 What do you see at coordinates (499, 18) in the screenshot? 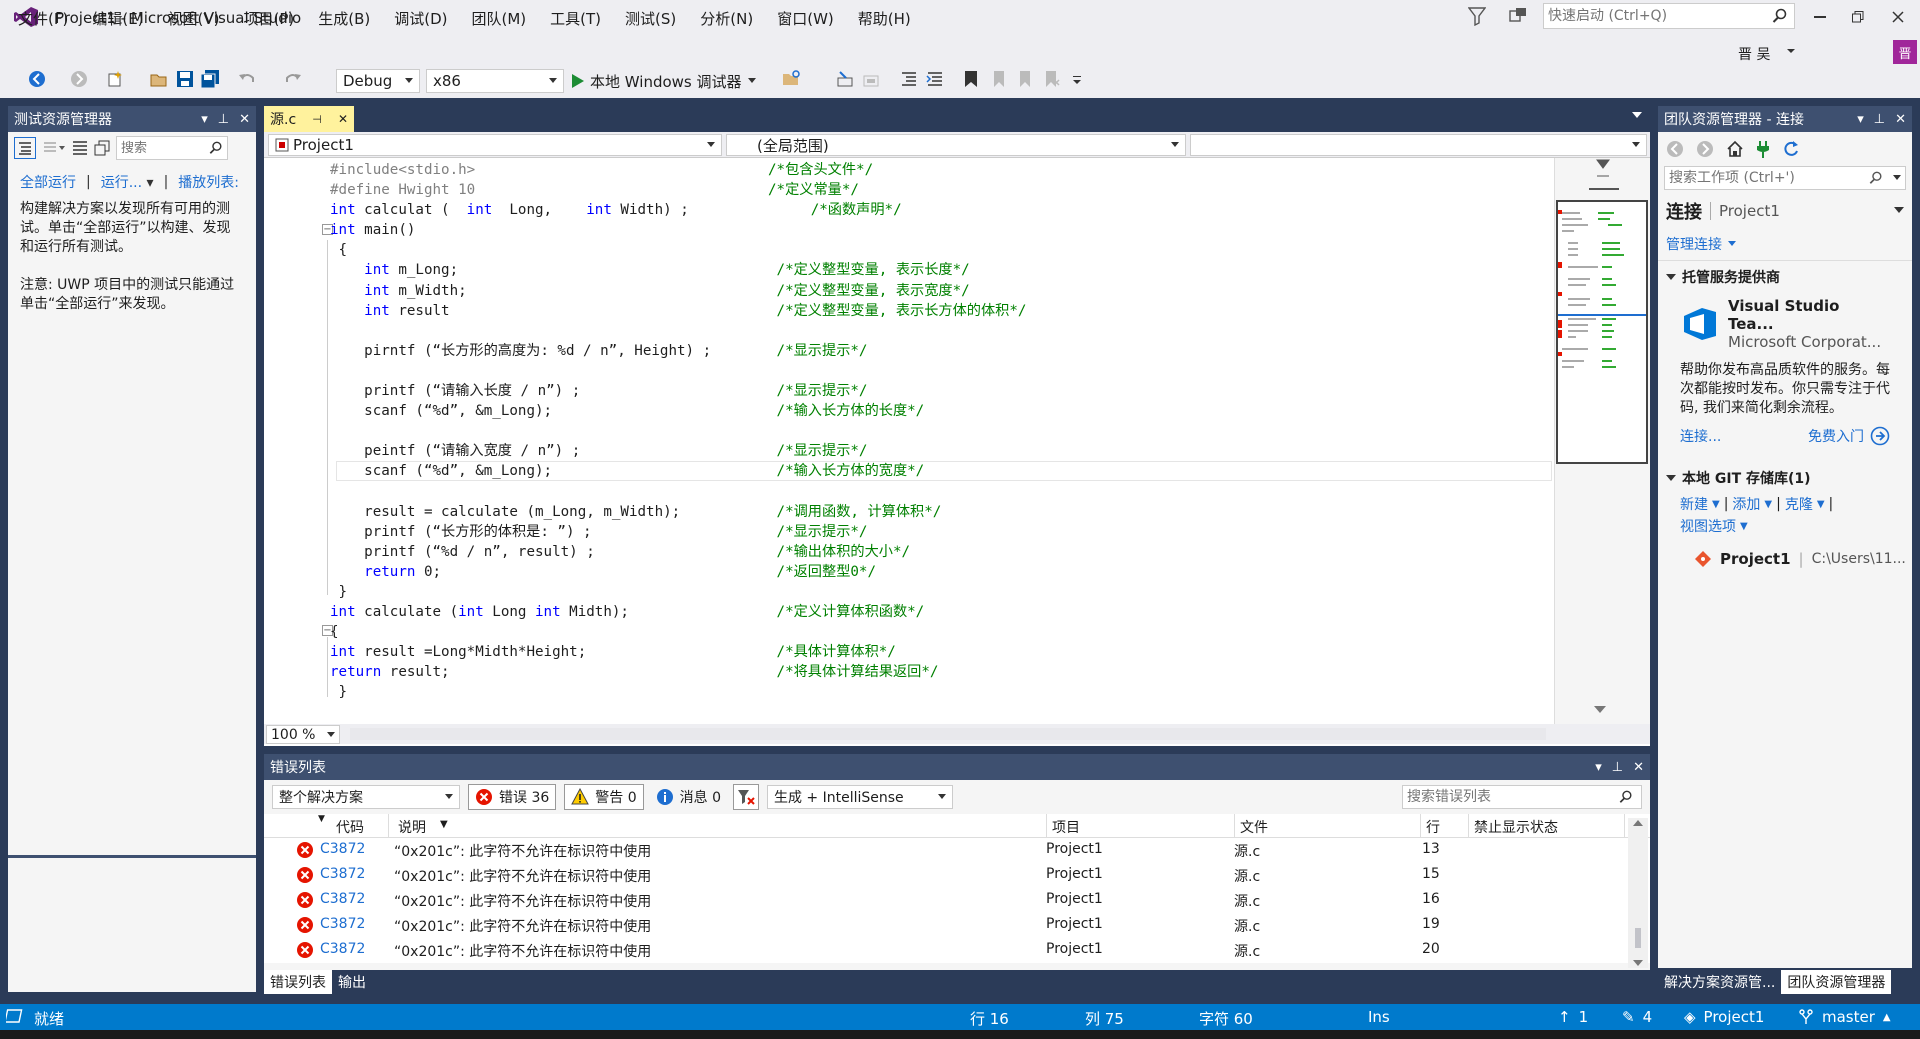
I see `menu-team: 团队(M)` at bounding box center [499, 18].